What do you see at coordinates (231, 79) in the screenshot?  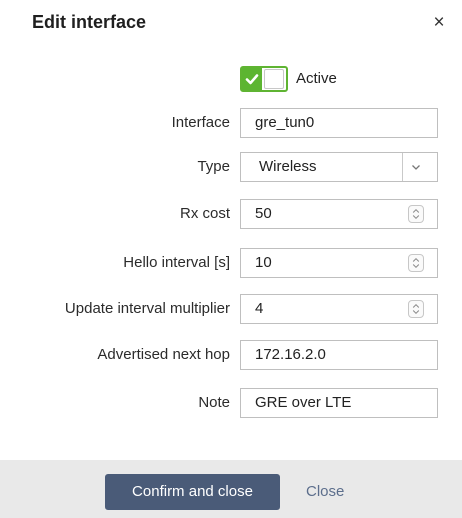 I see `active-row: Active` at bounding box center [231, 79].